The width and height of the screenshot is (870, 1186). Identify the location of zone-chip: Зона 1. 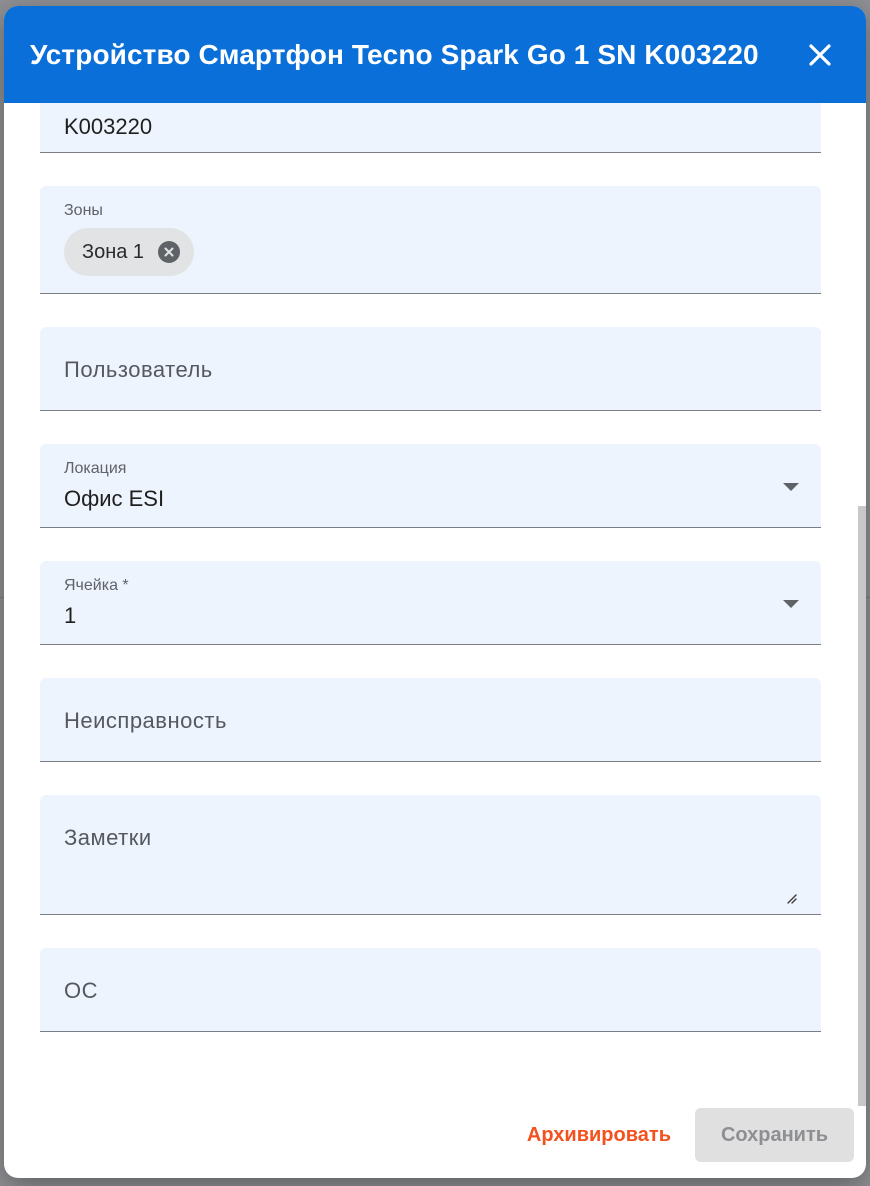
(129, 252).